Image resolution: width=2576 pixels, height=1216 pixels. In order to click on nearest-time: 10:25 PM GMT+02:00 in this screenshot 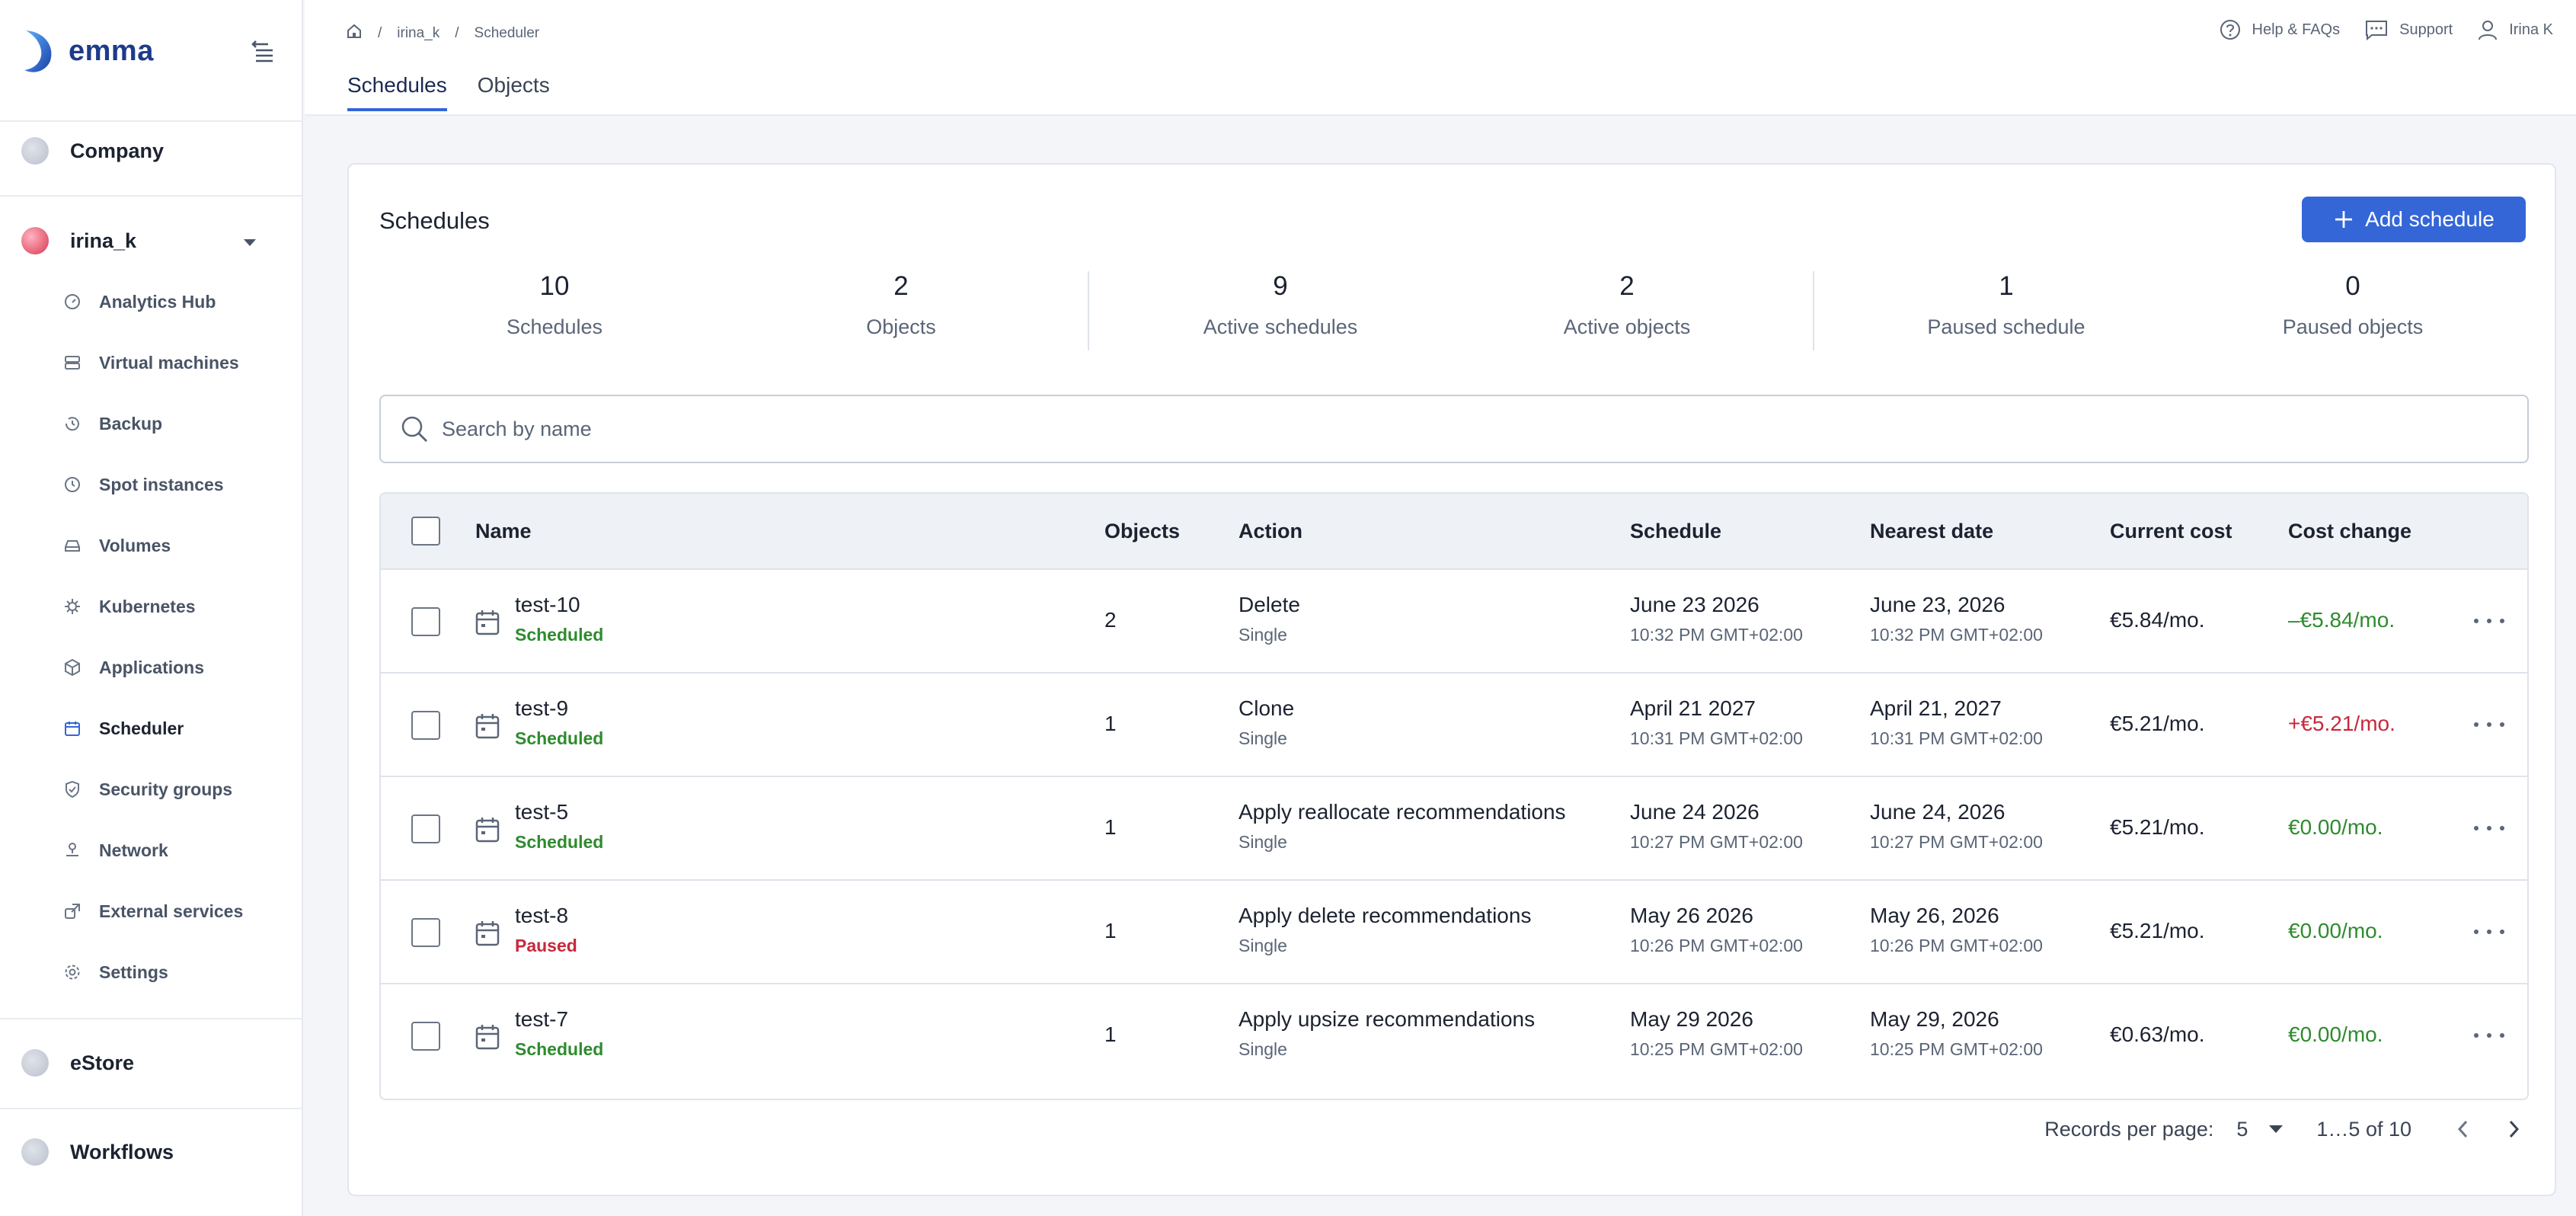, I will do `click(1957, 1049)`.